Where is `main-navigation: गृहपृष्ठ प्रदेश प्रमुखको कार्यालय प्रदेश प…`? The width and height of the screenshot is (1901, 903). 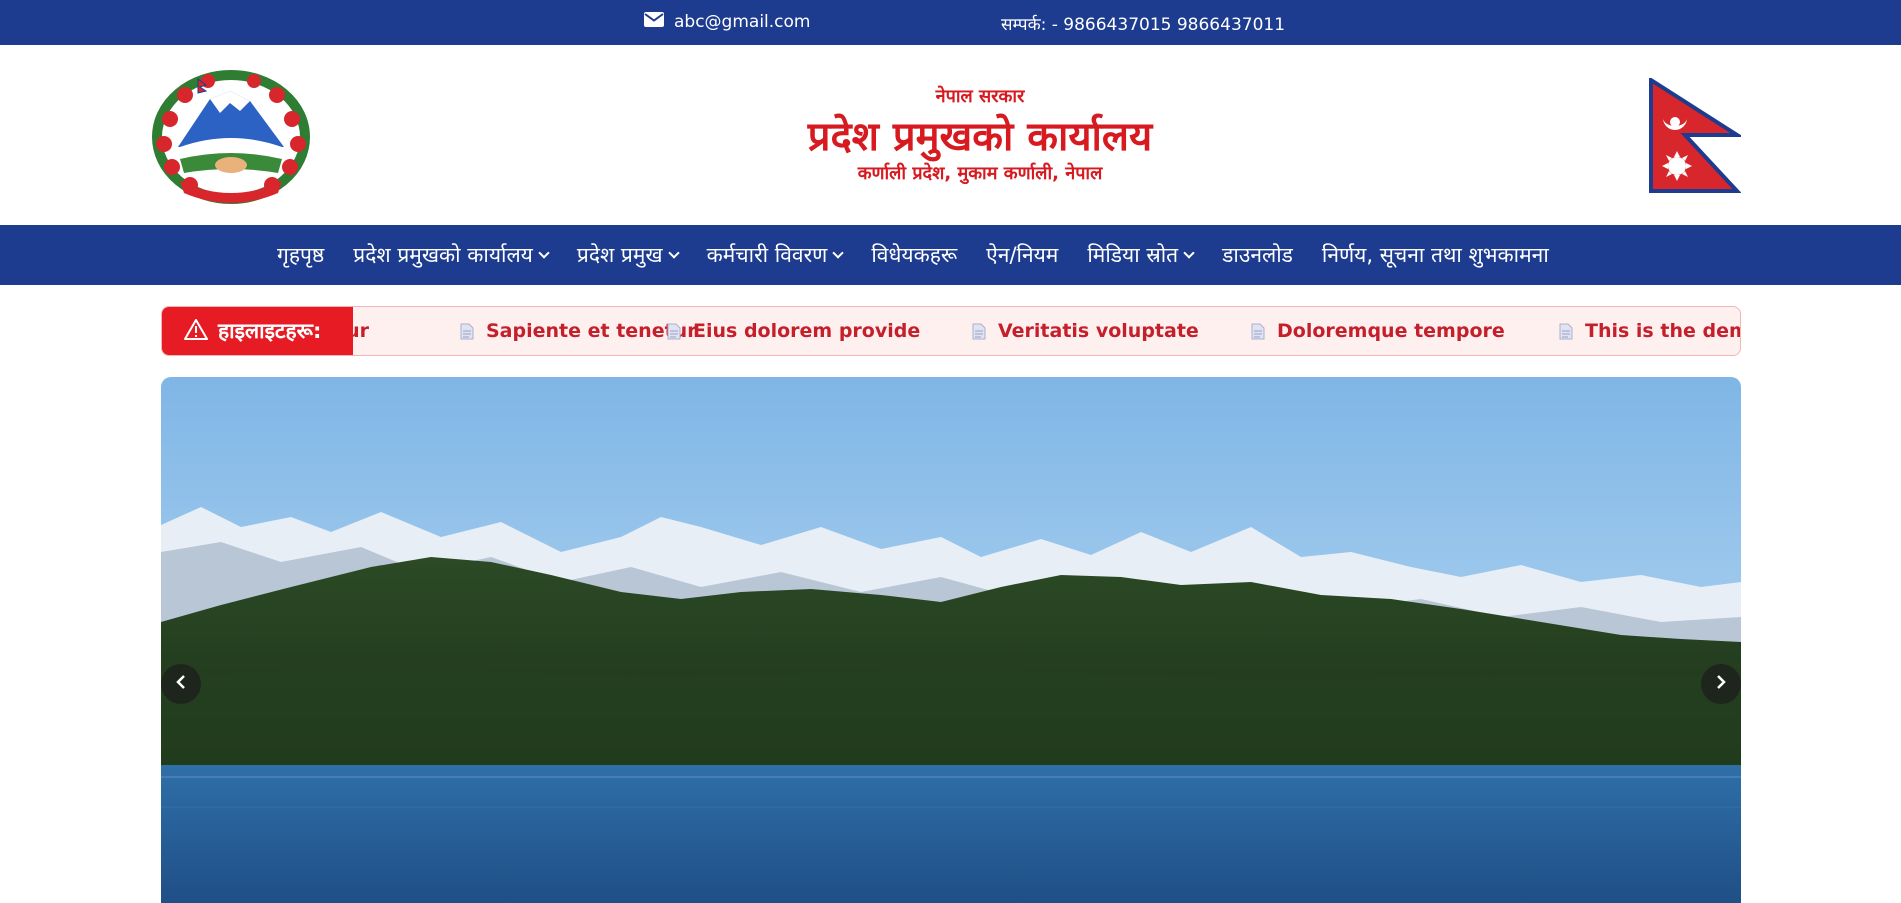
main-navigation: गृहपृष्ठ प्रदेश प्रमुखको कार्यालय प्रदेश प… is located at coordinates (950, 255).